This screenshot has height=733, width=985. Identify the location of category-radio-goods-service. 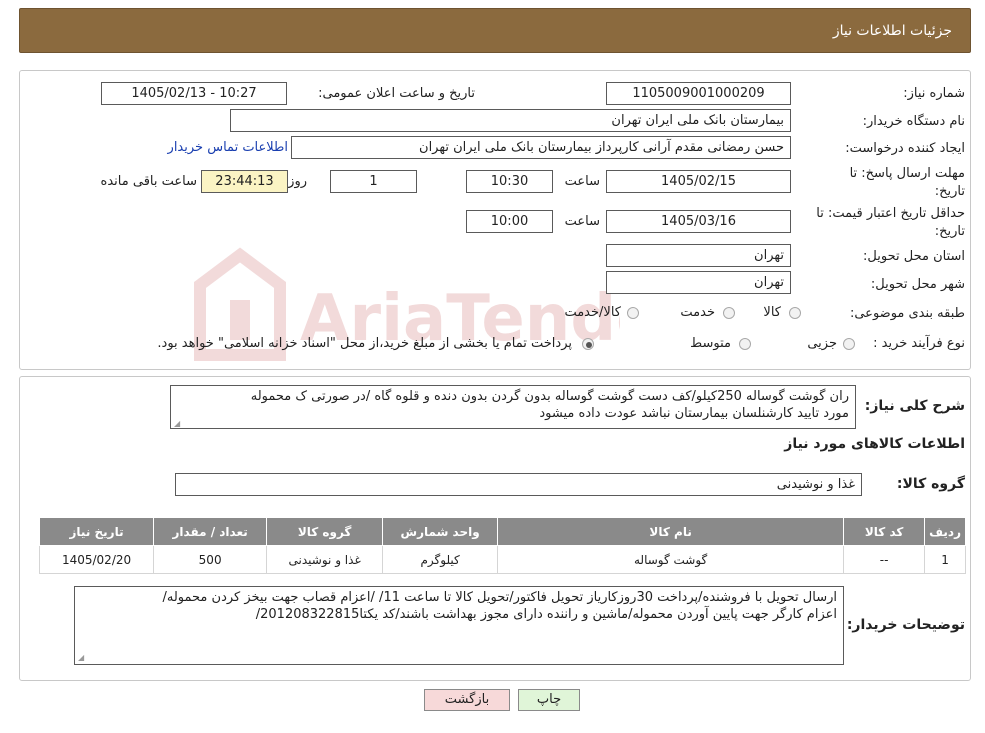
(633, 313).